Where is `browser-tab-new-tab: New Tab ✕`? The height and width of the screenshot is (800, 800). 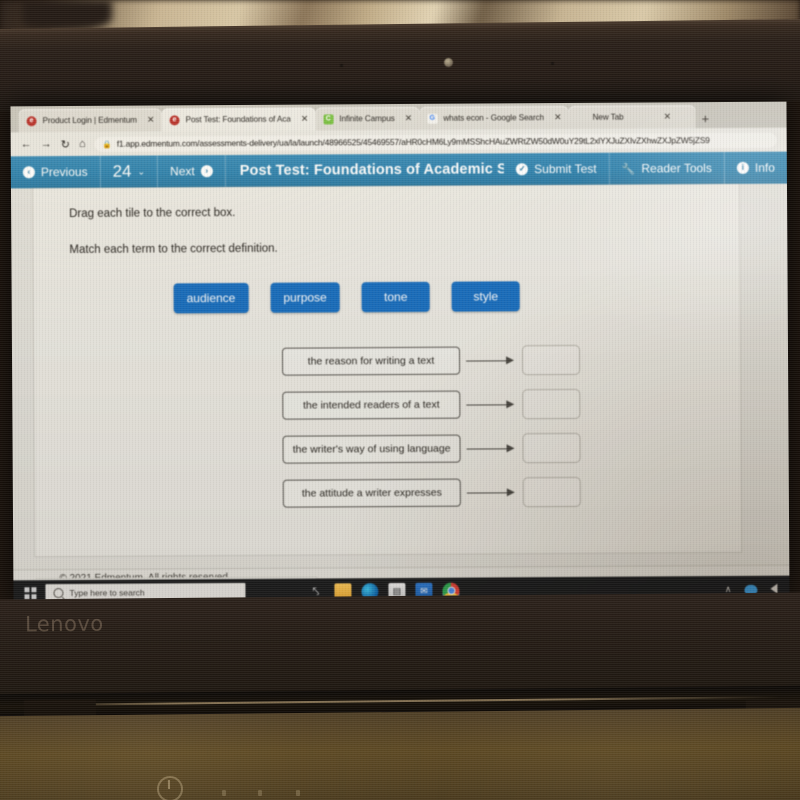 browser-tab-new-tab: New Tab ✕ is located at coordinates (632, 117).